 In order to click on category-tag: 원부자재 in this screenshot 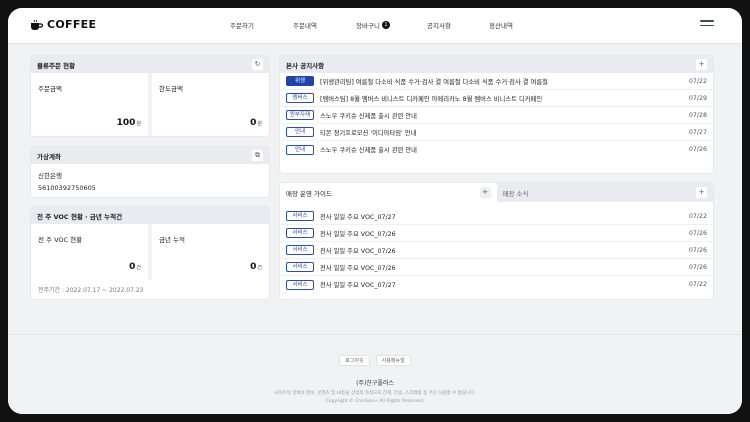, I will do `click(300, 115)`.